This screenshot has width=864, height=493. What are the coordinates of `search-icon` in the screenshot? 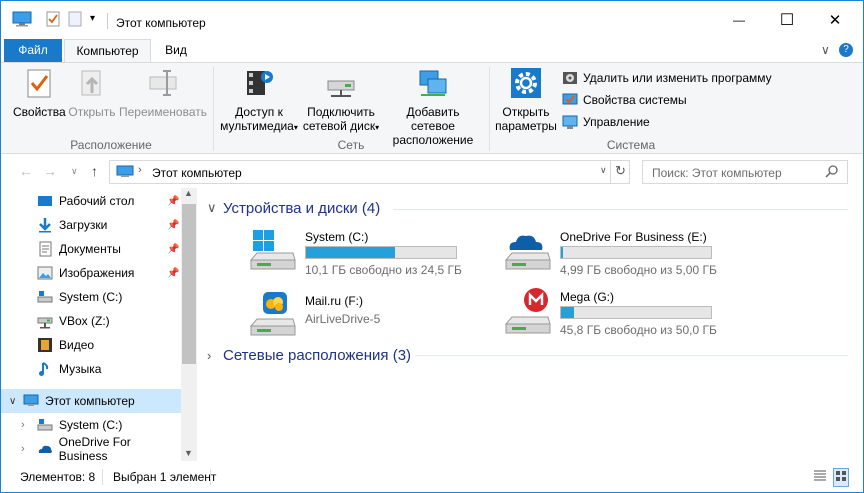 It's located at (832, 172).